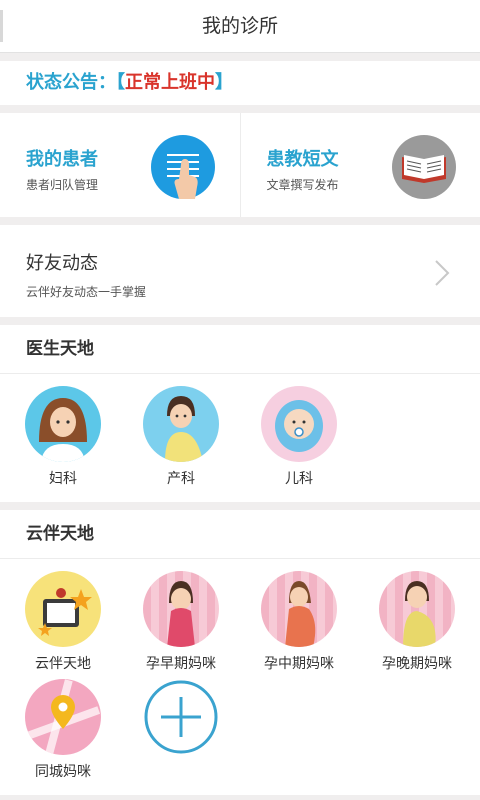  Describe the element at coordinates (120, 165) in the screenshot. I see `my-patients-card: 我的患者 患者归队管理` at that location.